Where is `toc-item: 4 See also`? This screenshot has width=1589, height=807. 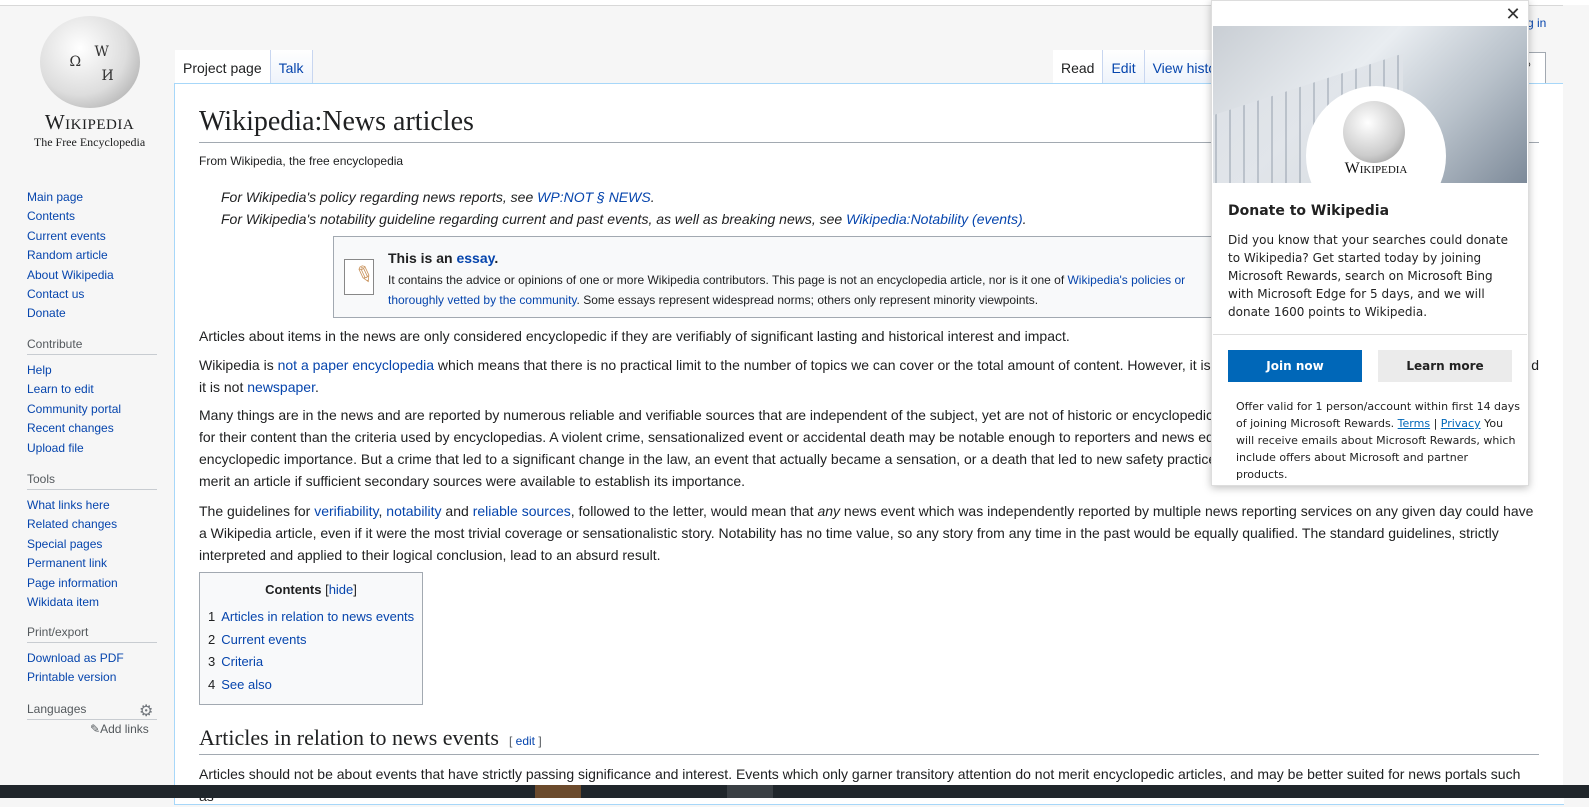 toc-item: 4 See also is located at coordinates (315, 685).